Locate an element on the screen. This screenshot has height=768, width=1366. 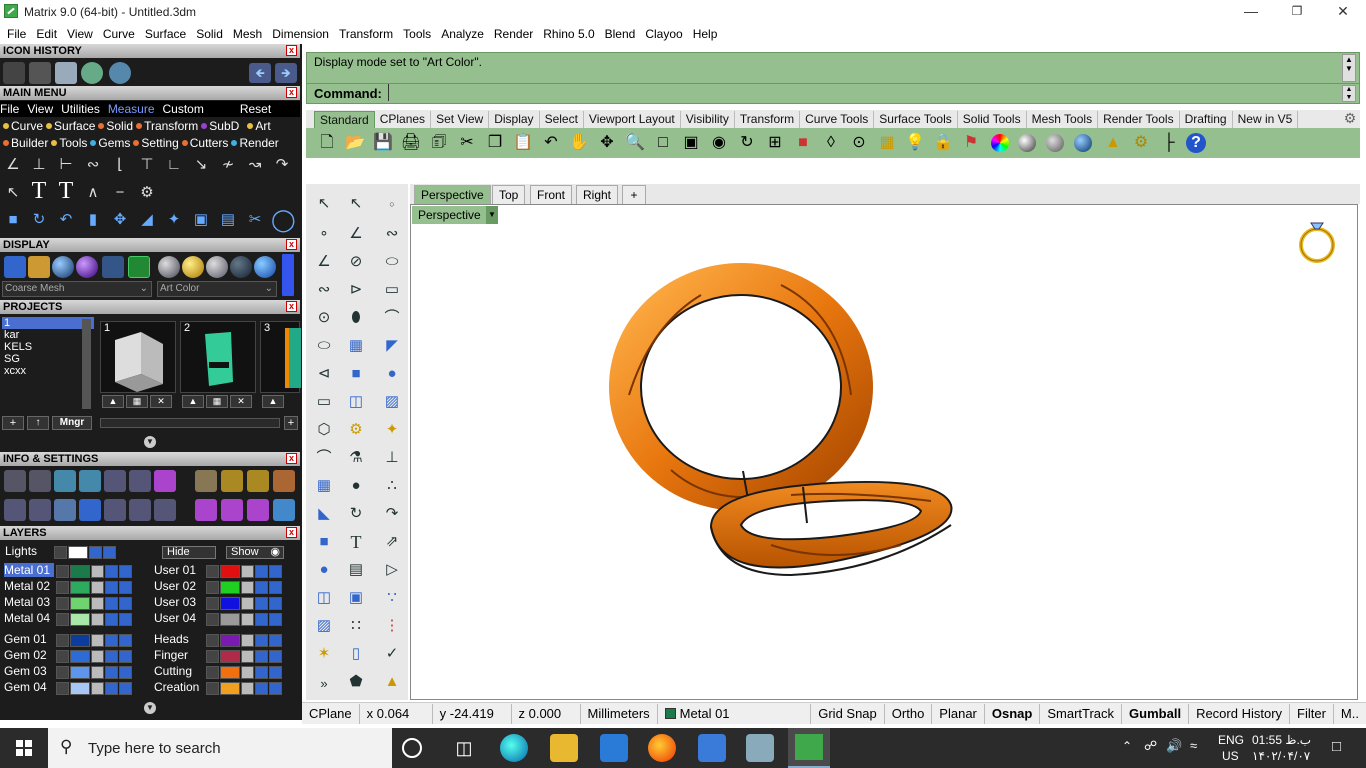
move-up-button: ↑ is located at coordinates (38, 423).